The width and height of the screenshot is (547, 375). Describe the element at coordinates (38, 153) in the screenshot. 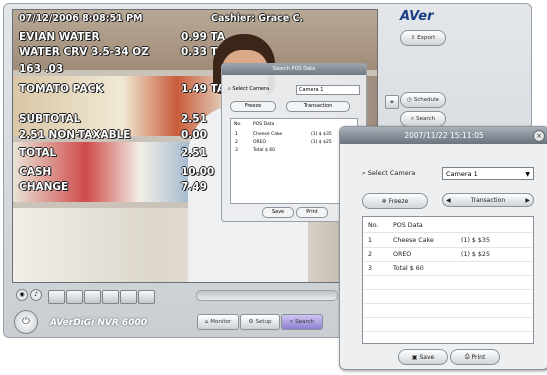

I see `osd-line-left: TOTAL` at that location.